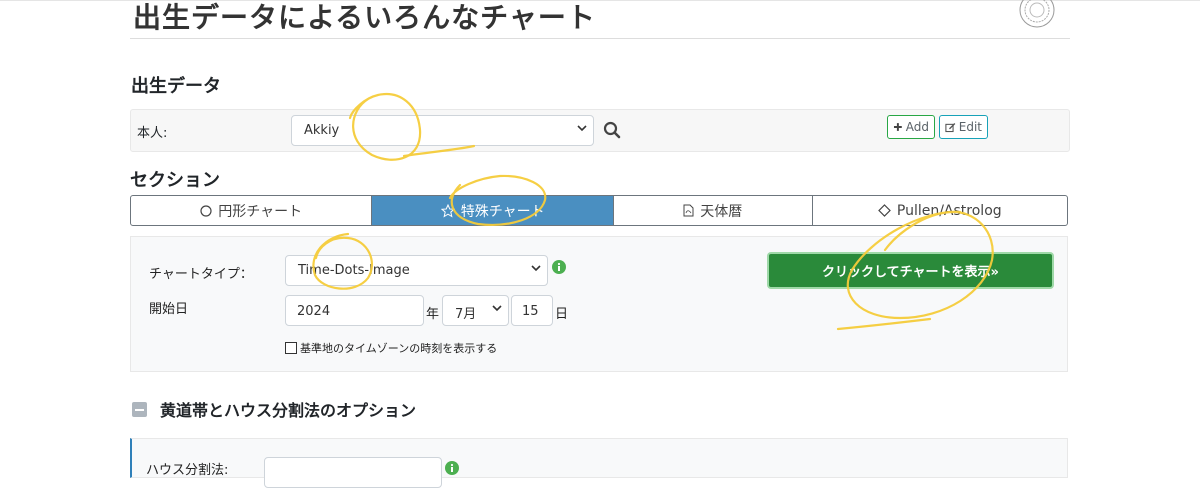  I want to click on house-system-label: ハウス分割法:, so click(187, 470).